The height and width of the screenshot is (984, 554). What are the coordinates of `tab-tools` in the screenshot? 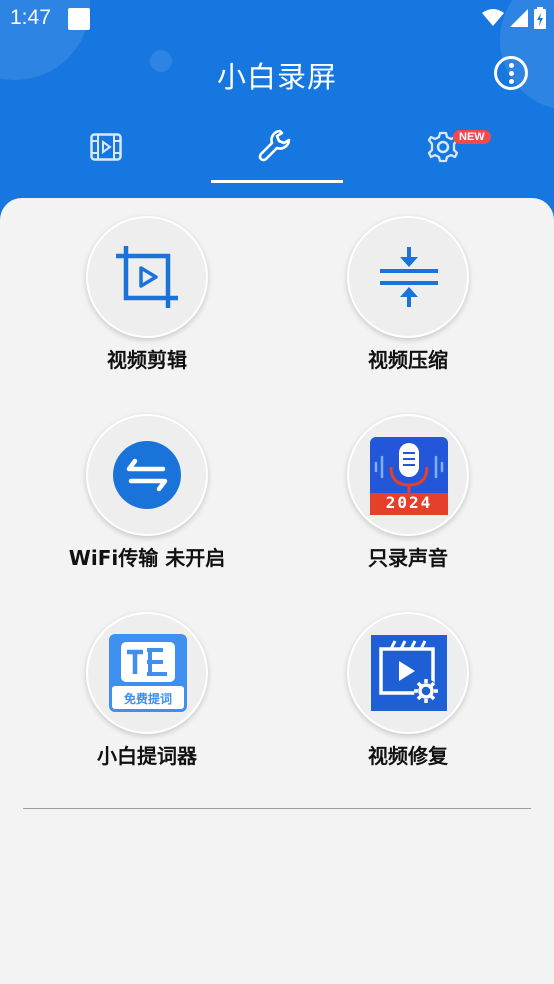 It's located at (277, 150).